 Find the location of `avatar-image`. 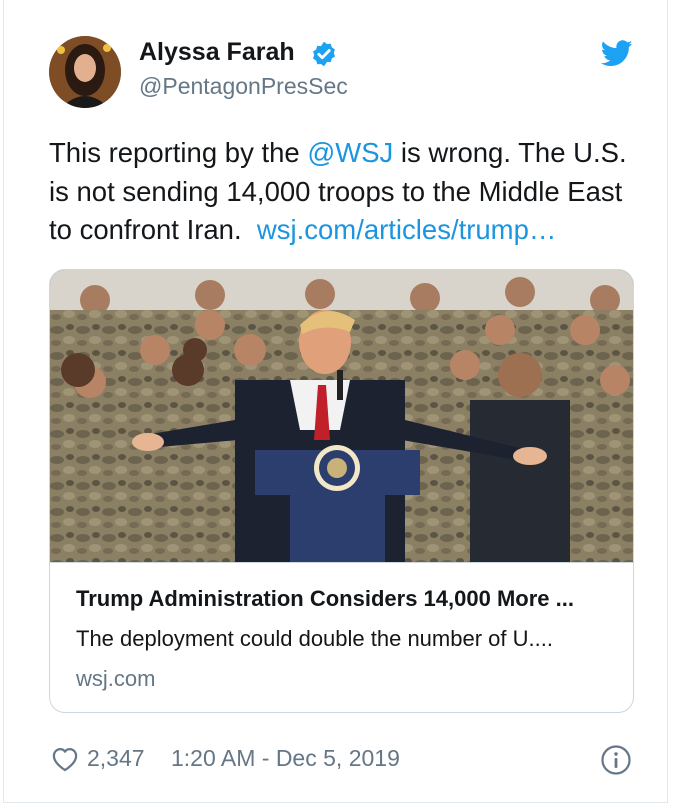

avatar-image is located at coordinates (85, 72).